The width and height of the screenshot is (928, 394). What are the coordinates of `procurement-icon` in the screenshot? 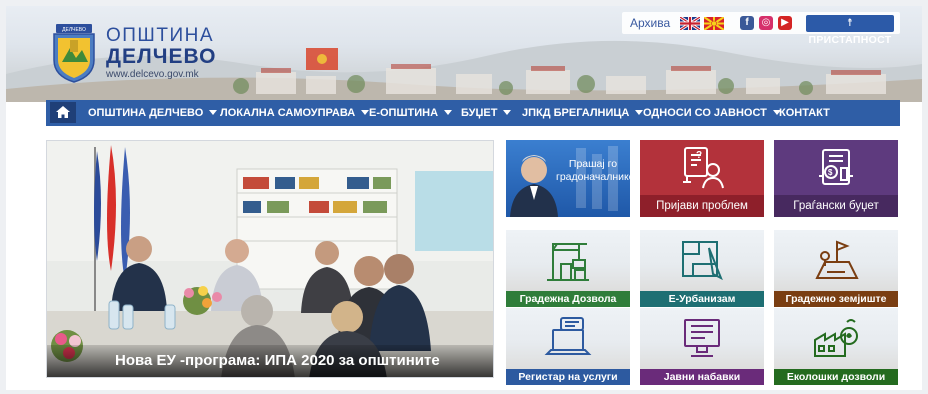 It's located at (702, 338).